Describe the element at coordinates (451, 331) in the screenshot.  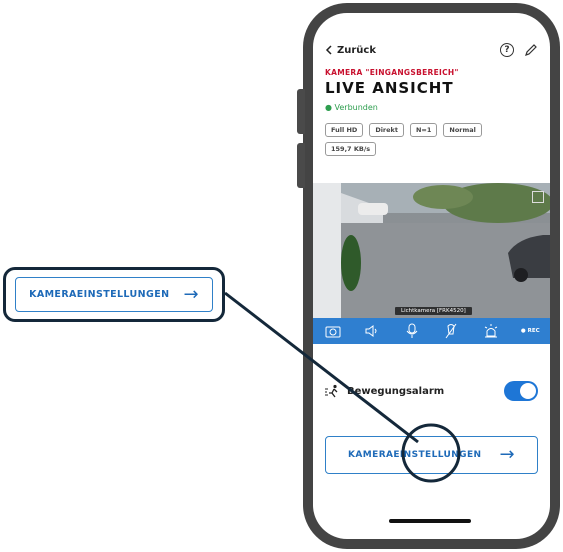
I see `light-off-icon` at that location.